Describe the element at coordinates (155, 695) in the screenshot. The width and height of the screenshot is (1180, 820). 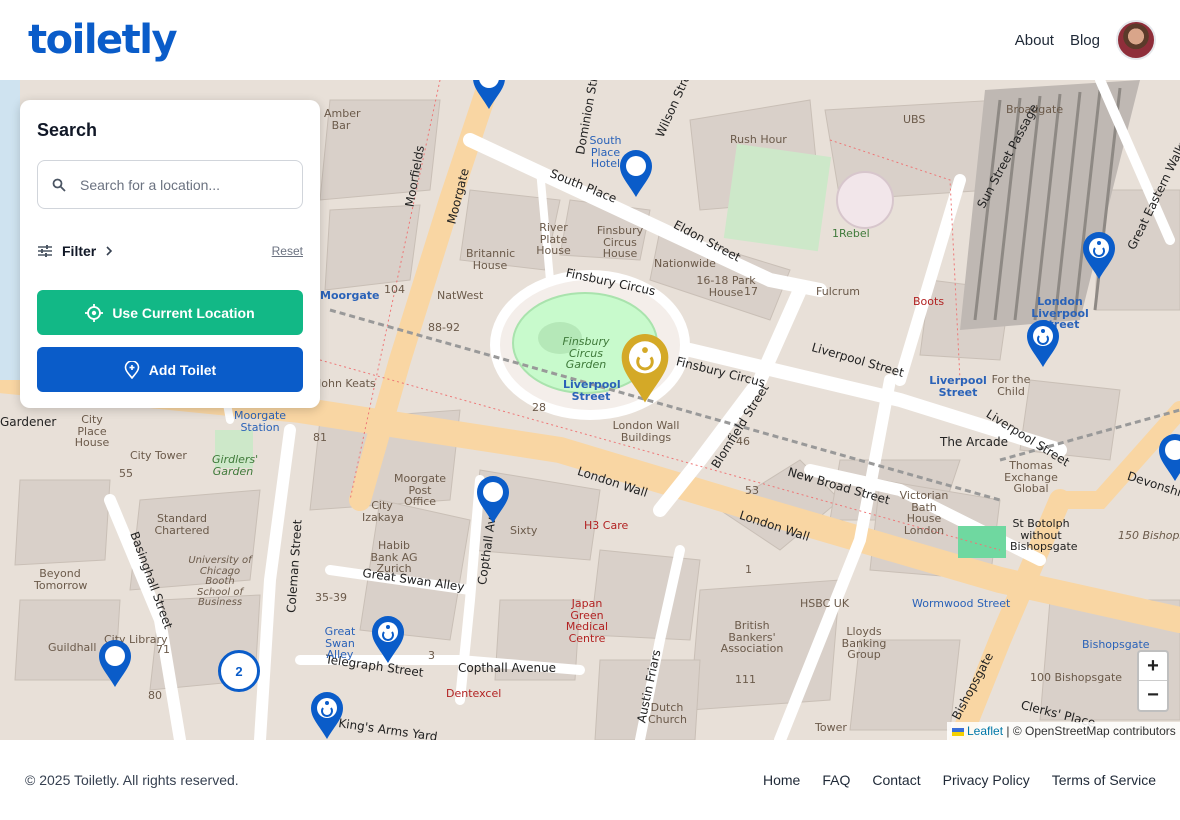
I see `map-label: 80` at that location.